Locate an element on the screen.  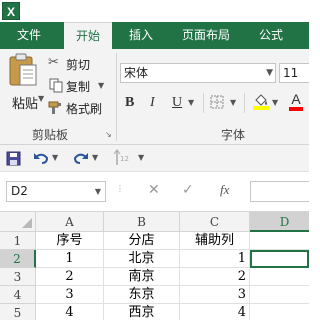
paste-icon is located at coordinates (23, 69).